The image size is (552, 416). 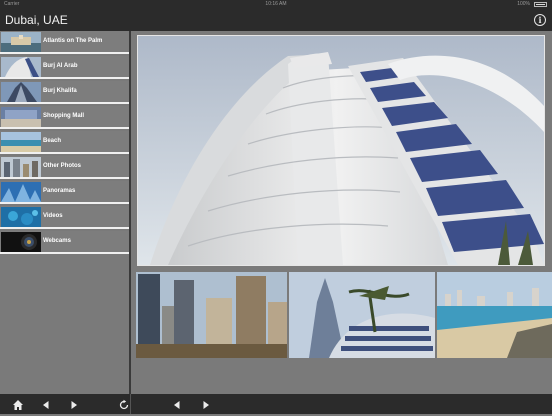 What do you see at coordinates (60, 91) in the screenshot?
I see `sidebar-item-label: Burj Khalifa` at bounding box center [60, 91].